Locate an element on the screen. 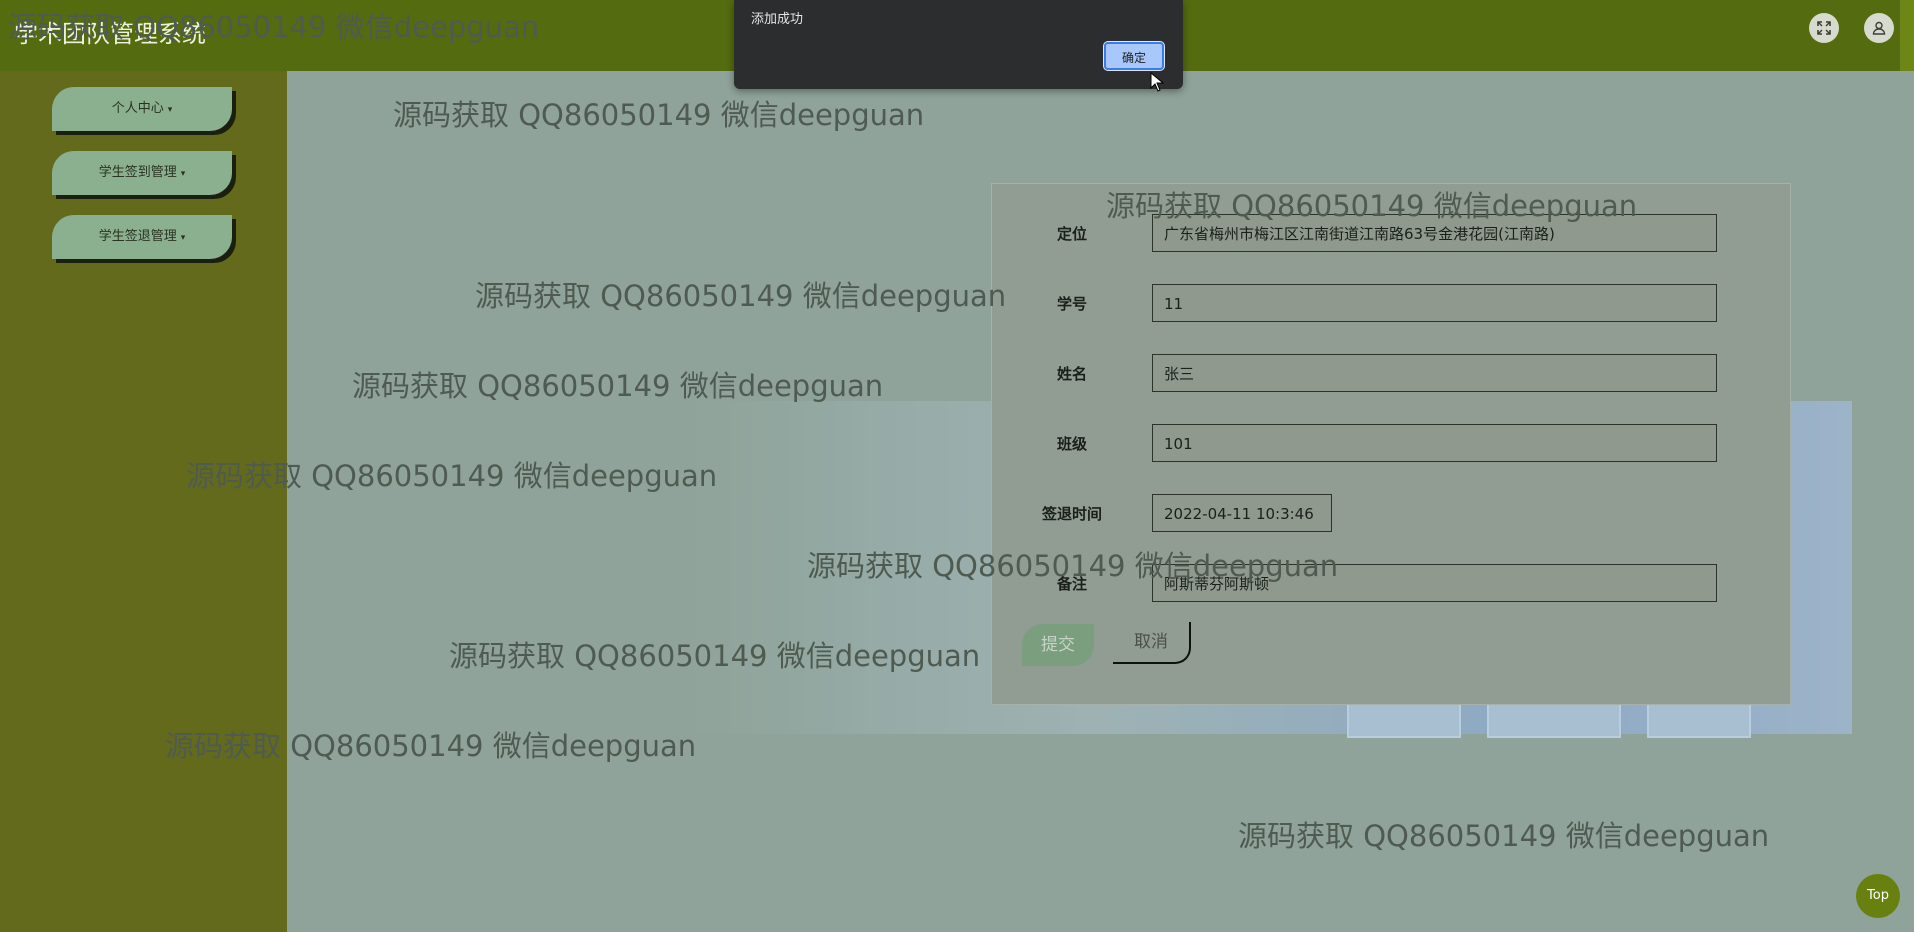 This screenshot has height=932, width=1914. user-icon is located at coordinates (1879, 28).